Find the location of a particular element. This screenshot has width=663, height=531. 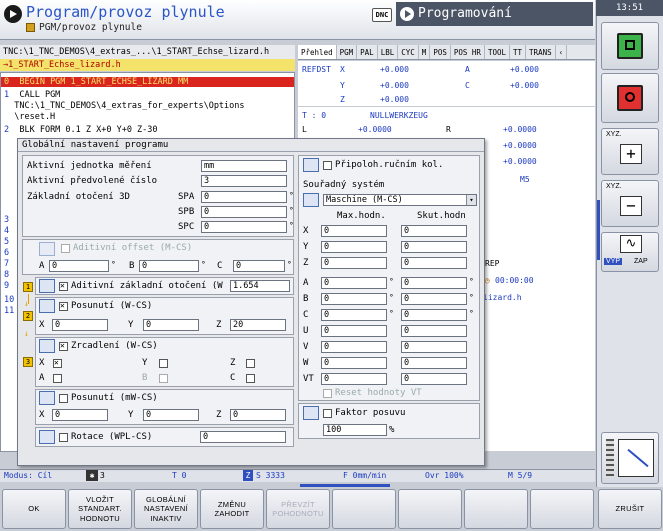

hw-actual-field: 0 is located at coordinates (434, 299).